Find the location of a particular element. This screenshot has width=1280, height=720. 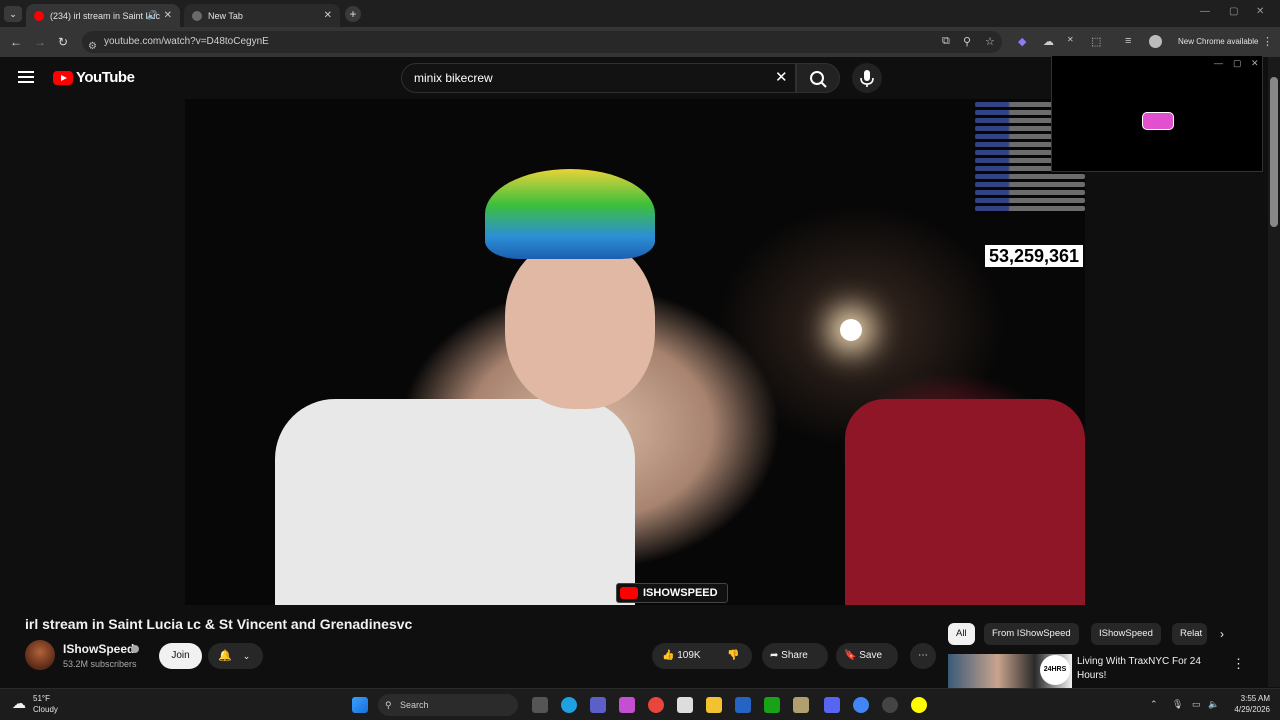

chip-related: Relat is located at coordinates (1189, 634).